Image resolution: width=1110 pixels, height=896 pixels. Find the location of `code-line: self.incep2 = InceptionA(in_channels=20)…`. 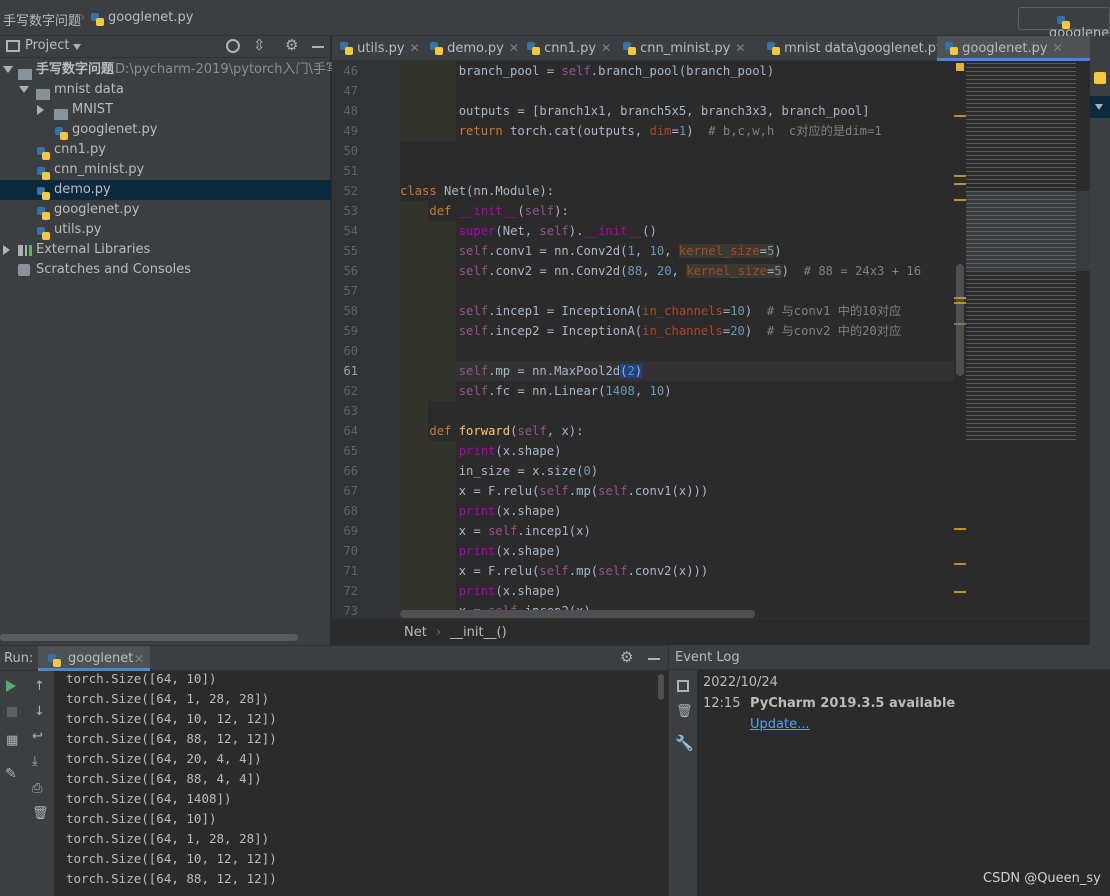

code-line: self.incep2 = InceptionA(in_channels=20)… is located at coordinates (677, 331).